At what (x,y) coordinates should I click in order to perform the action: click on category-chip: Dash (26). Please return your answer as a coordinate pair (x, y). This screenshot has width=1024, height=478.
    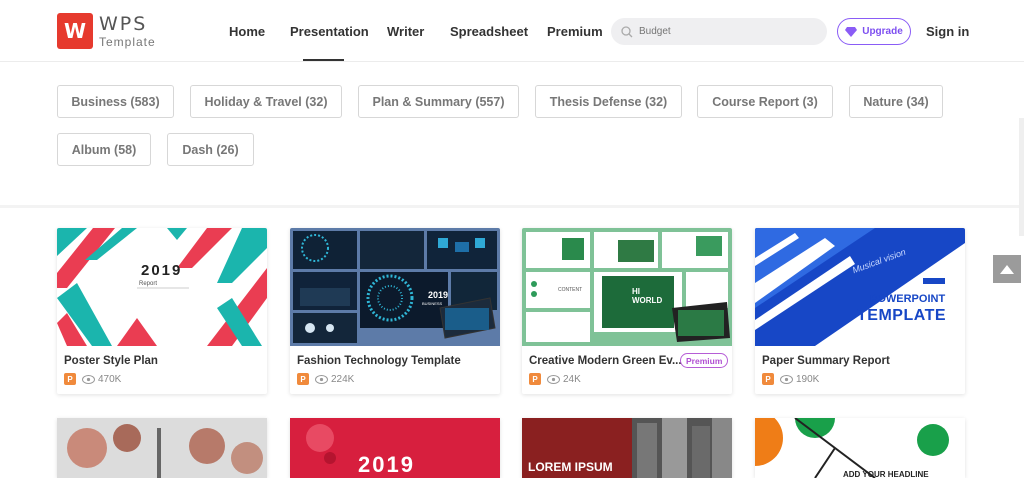
    Looking at the image, I should click on (210, 149).